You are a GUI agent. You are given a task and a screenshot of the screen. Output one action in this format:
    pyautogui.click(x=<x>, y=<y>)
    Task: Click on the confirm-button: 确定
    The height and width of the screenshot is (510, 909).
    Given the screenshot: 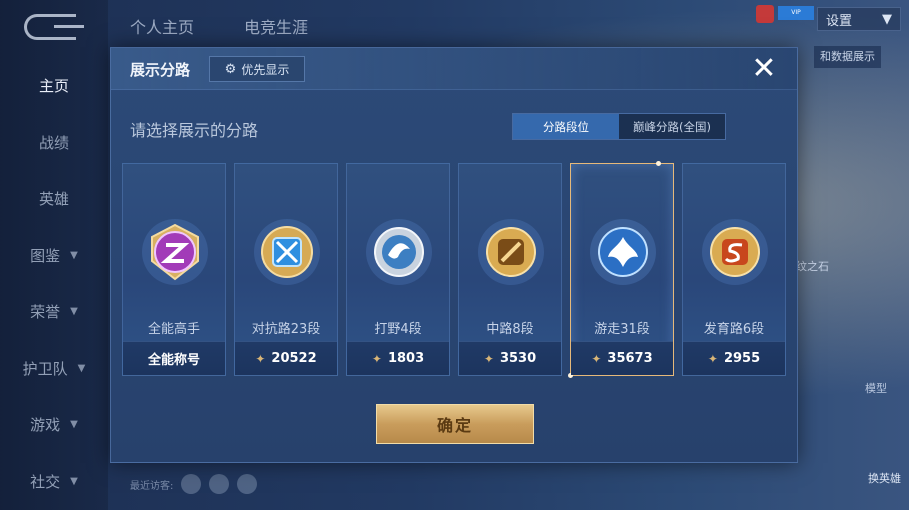 What is the action you would take?
    pyautogui.click(x=455, y=424)
    